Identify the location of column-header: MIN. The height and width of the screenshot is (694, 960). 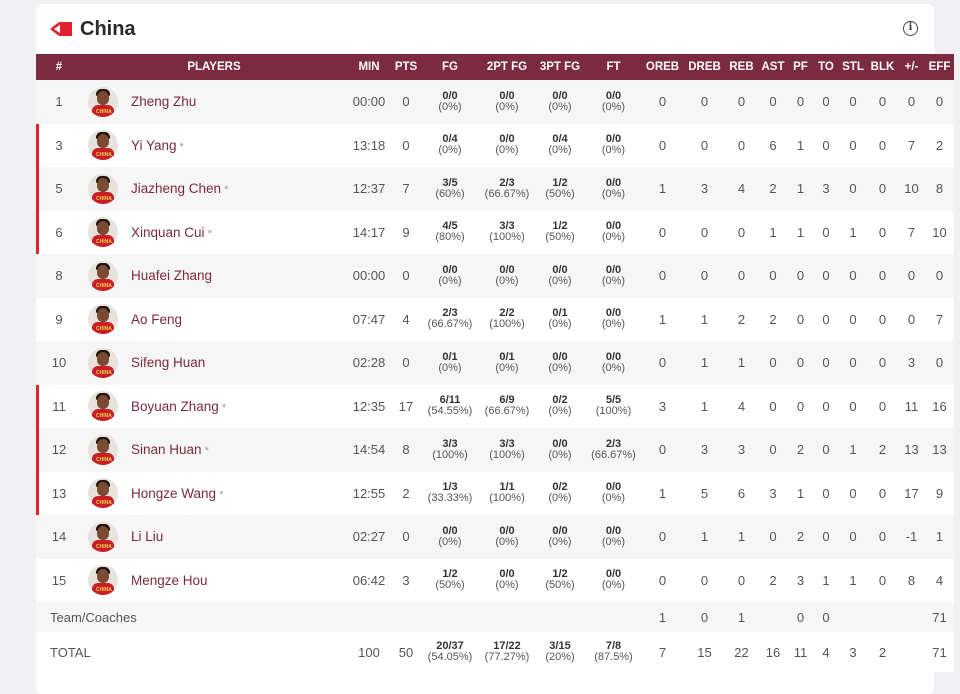
(369, 67).